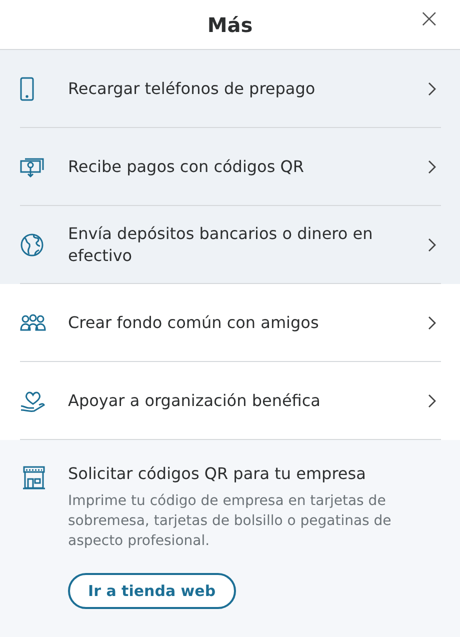 This screenshot has width=460, height=637. What do you see at coordinates (230, 24) in the screenshot?
I see `window-title: Más` at bounding box center [230, 24].